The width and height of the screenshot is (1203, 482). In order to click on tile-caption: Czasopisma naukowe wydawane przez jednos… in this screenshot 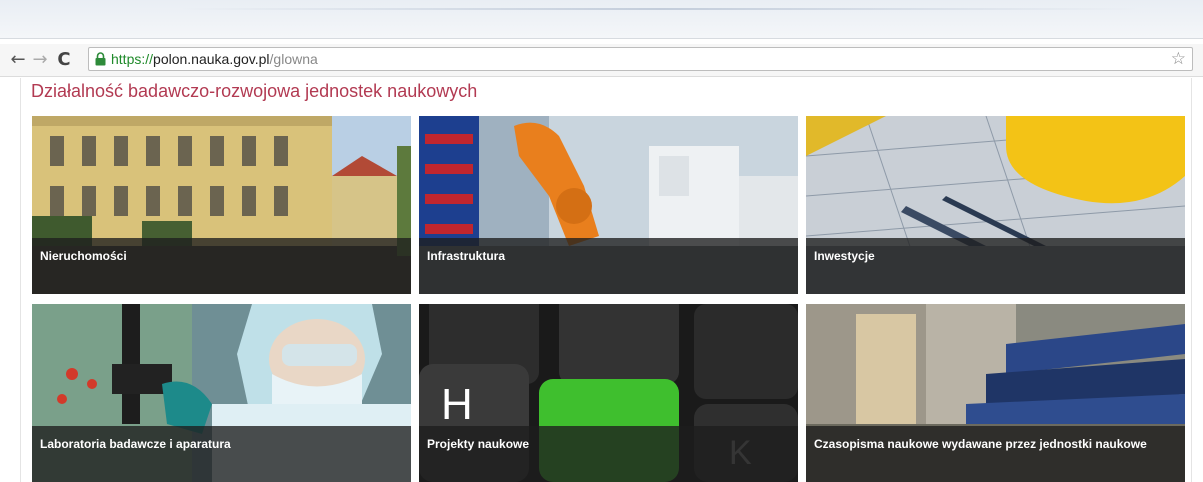, I will do `click(995, 454)`.